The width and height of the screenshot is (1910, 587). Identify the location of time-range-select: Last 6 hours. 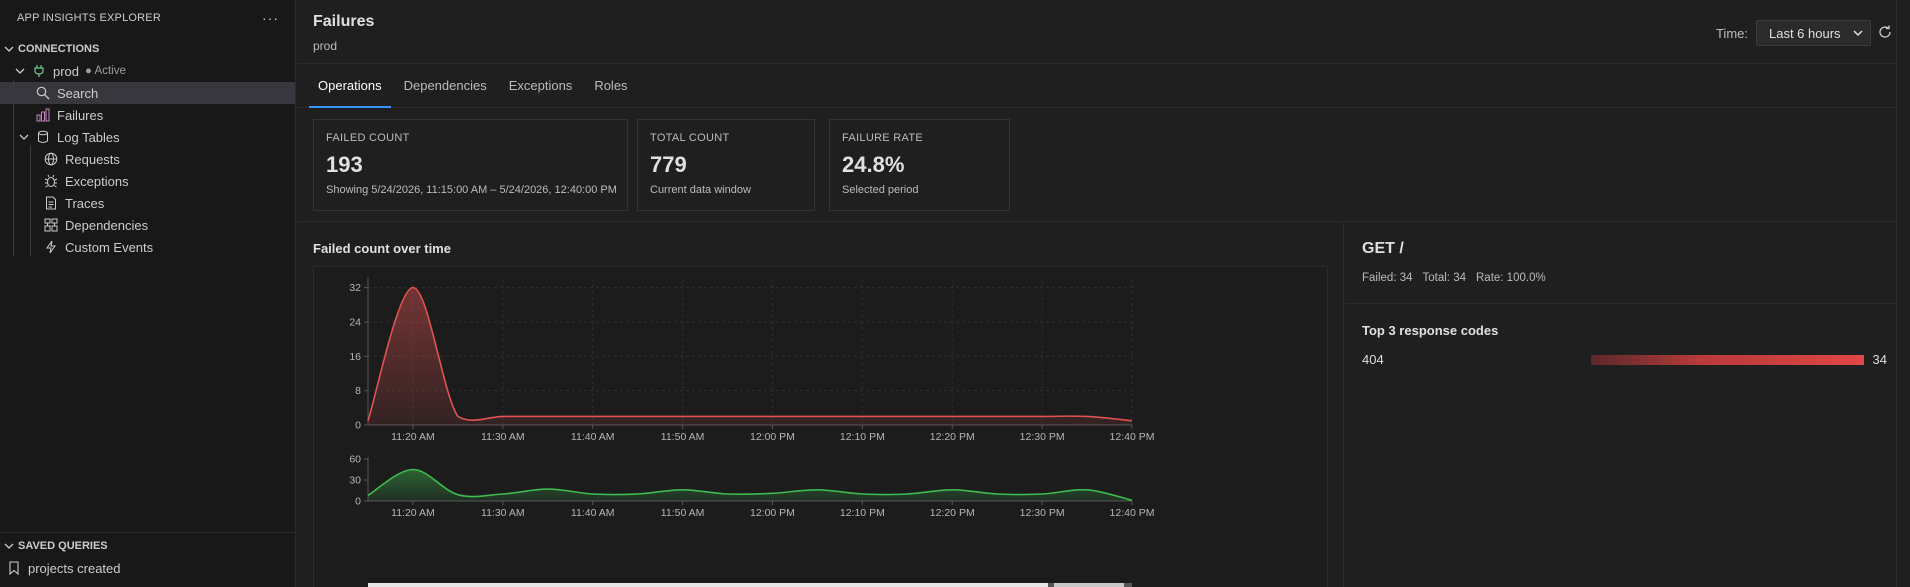
(1813, 33).